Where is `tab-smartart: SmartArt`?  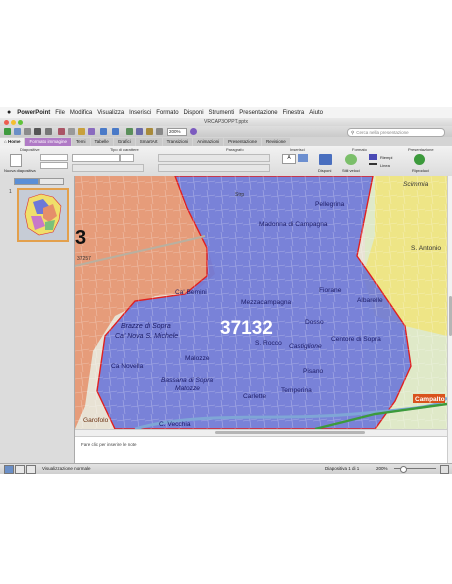
tab-smartart: SmartArt is located at coordinates (148, 142).